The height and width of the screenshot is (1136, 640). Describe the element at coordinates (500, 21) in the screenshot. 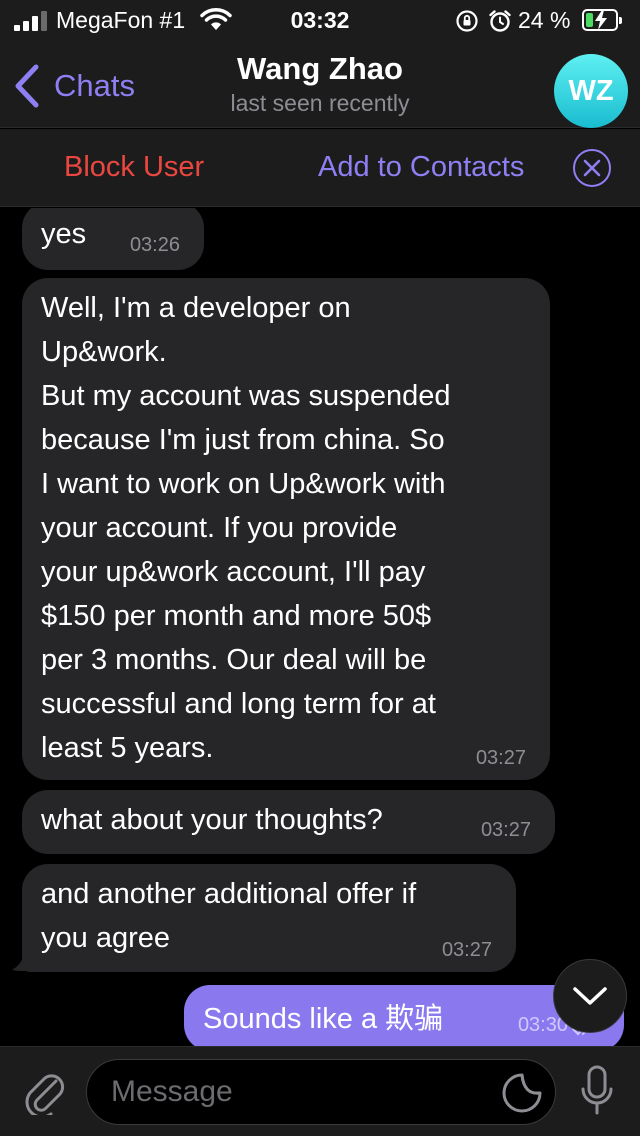

I see `alarm-icon` at that location.